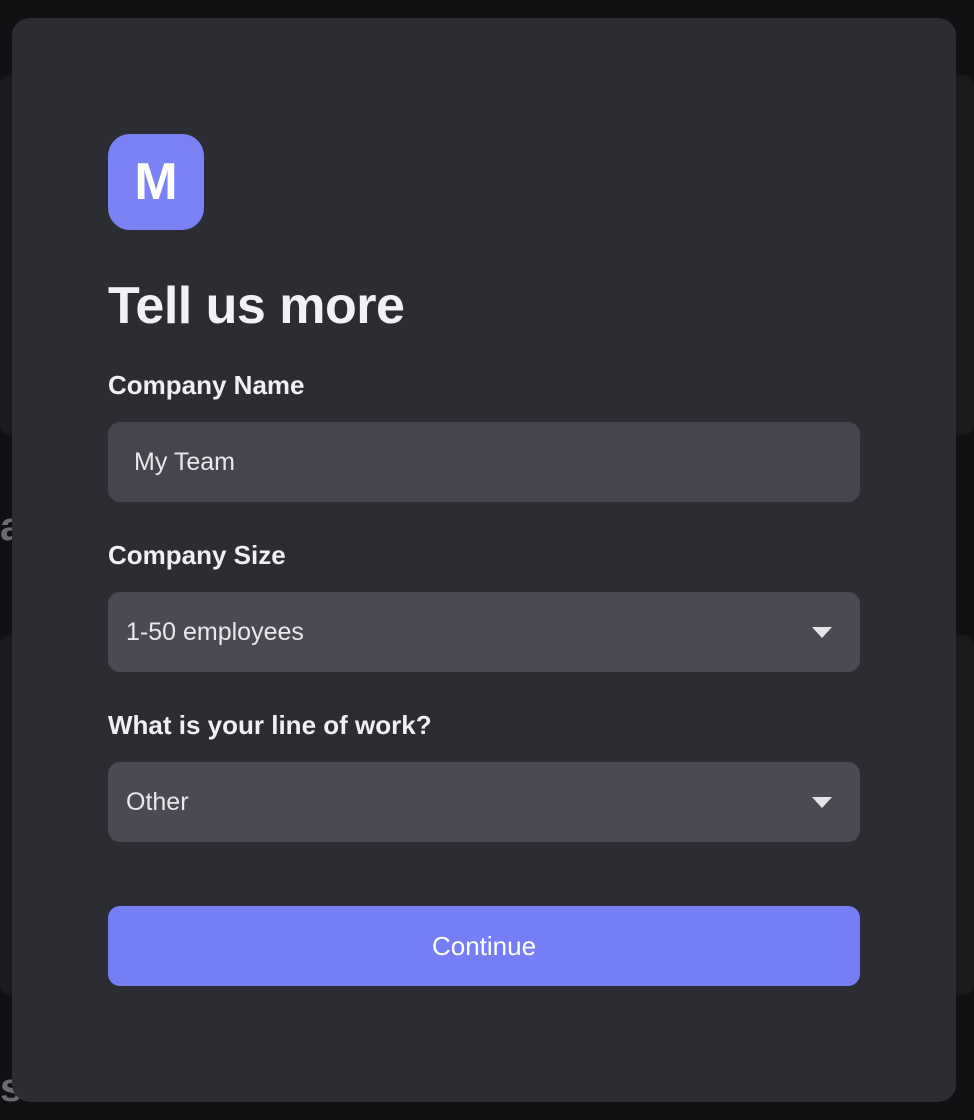 Image resolution: width=974 pixels, height=1120 pixels. Describe the element at coordinates (215, 631) in the screenshot. I see `company-size-value: 1-50 employees` at that location.